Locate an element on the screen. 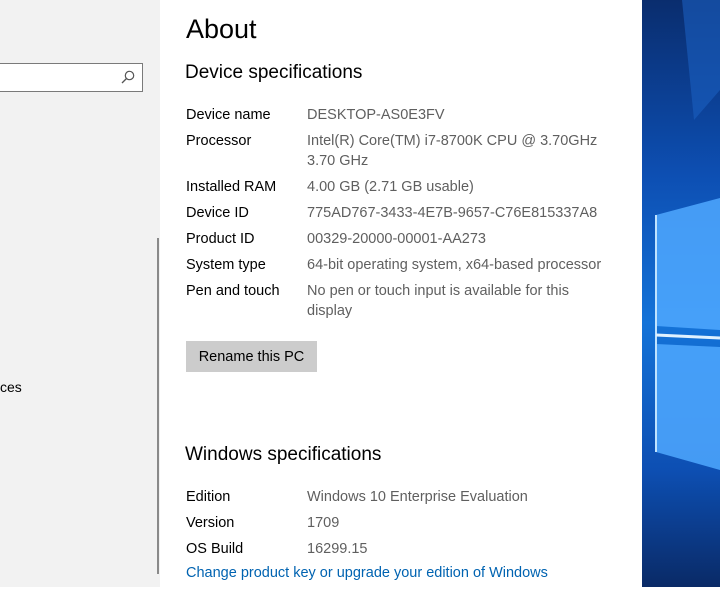 The height and width of the screenshot is (592, 720). spec-row-version: Version 1709 is located at coordinates (406, 523).